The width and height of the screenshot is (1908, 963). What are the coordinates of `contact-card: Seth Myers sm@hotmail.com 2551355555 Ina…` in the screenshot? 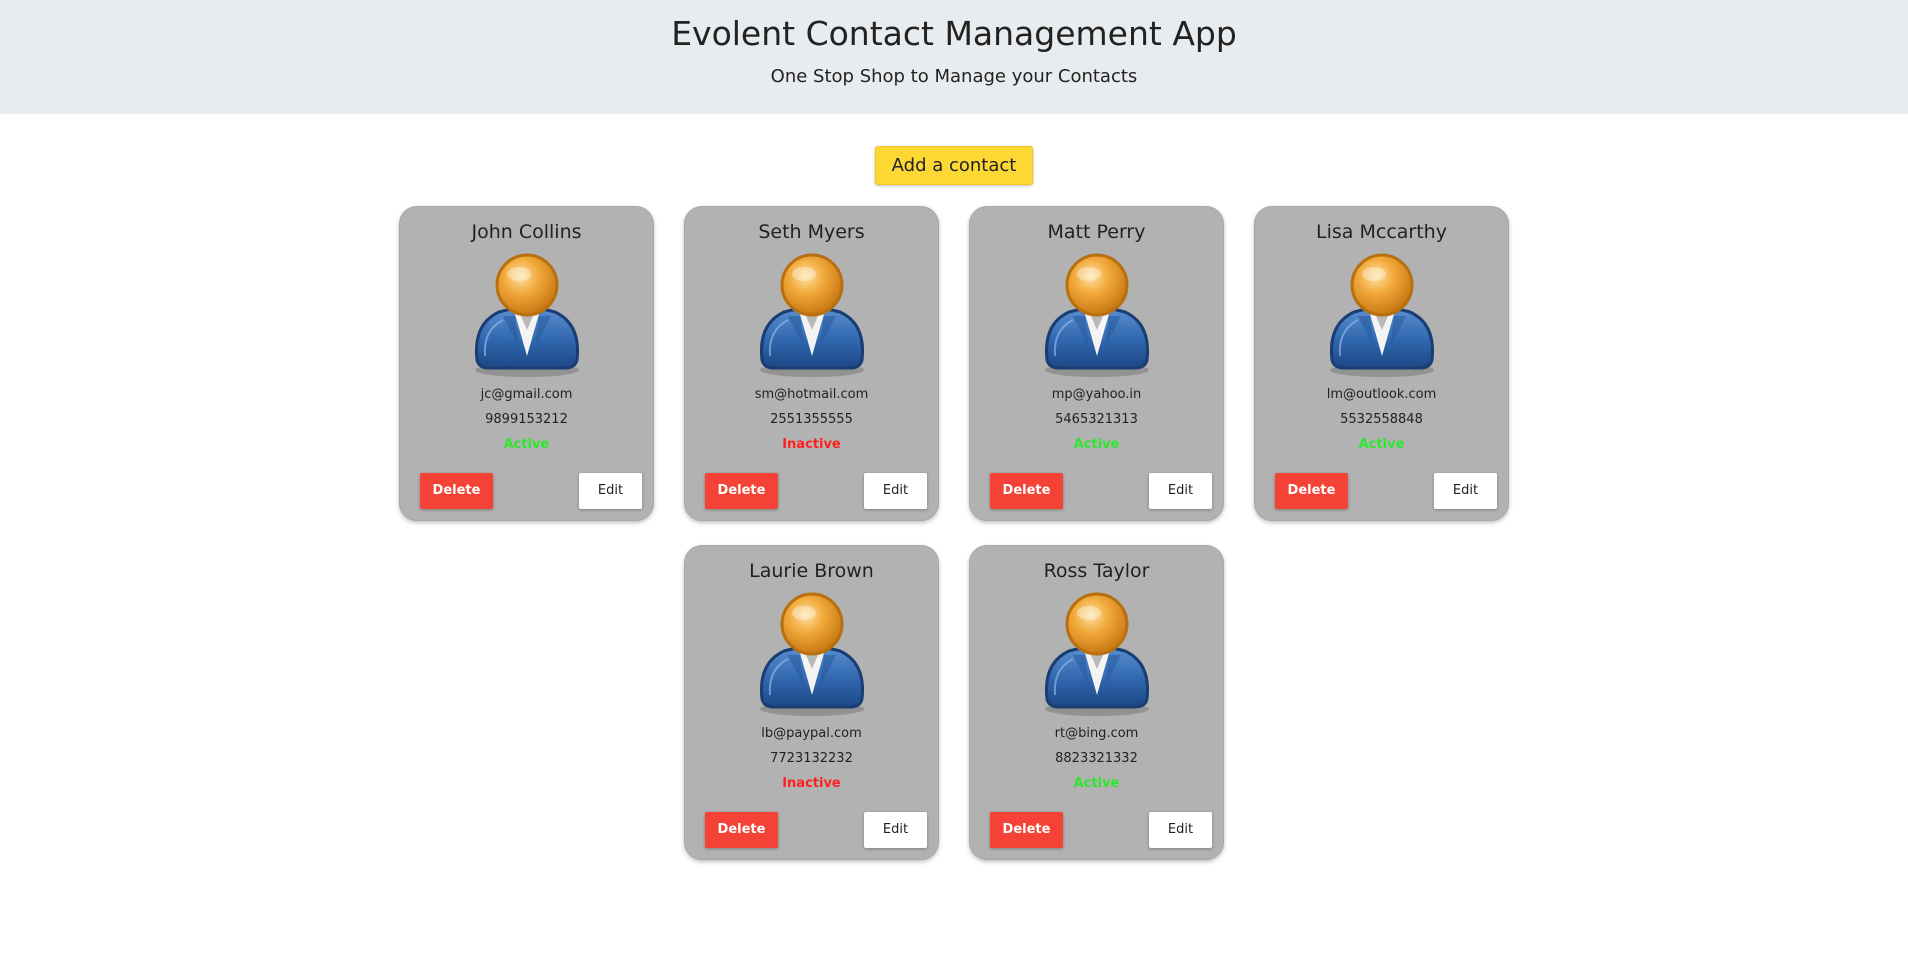 It's located at (811, 363).